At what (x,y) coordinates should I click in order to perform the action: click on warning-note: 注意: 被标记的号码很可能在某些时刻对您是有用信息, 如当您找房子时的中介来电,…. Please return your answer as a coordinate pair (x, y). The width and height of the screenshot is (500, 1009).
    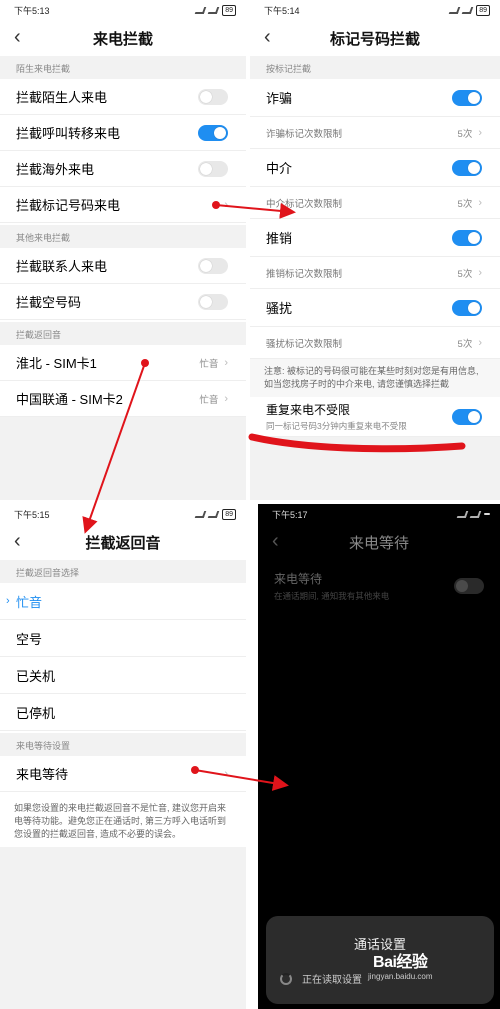
    Looking at the image, I should click on (375, 378).